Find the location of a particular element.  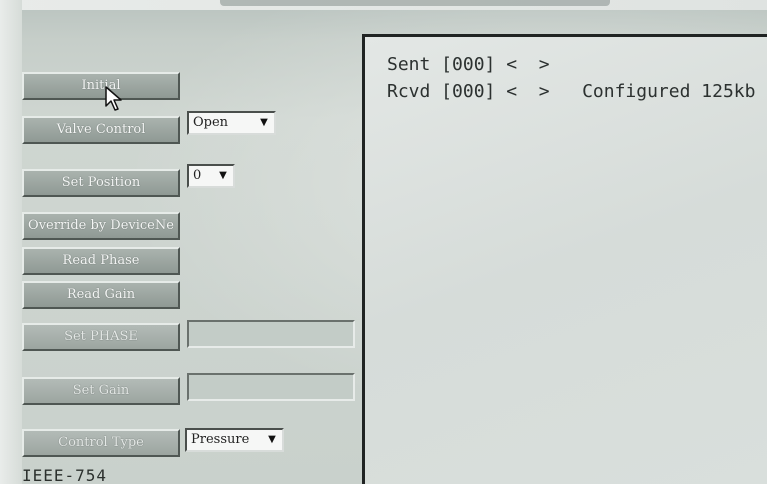

format-label: IEEE-754 is located at coordinates (65, 475).